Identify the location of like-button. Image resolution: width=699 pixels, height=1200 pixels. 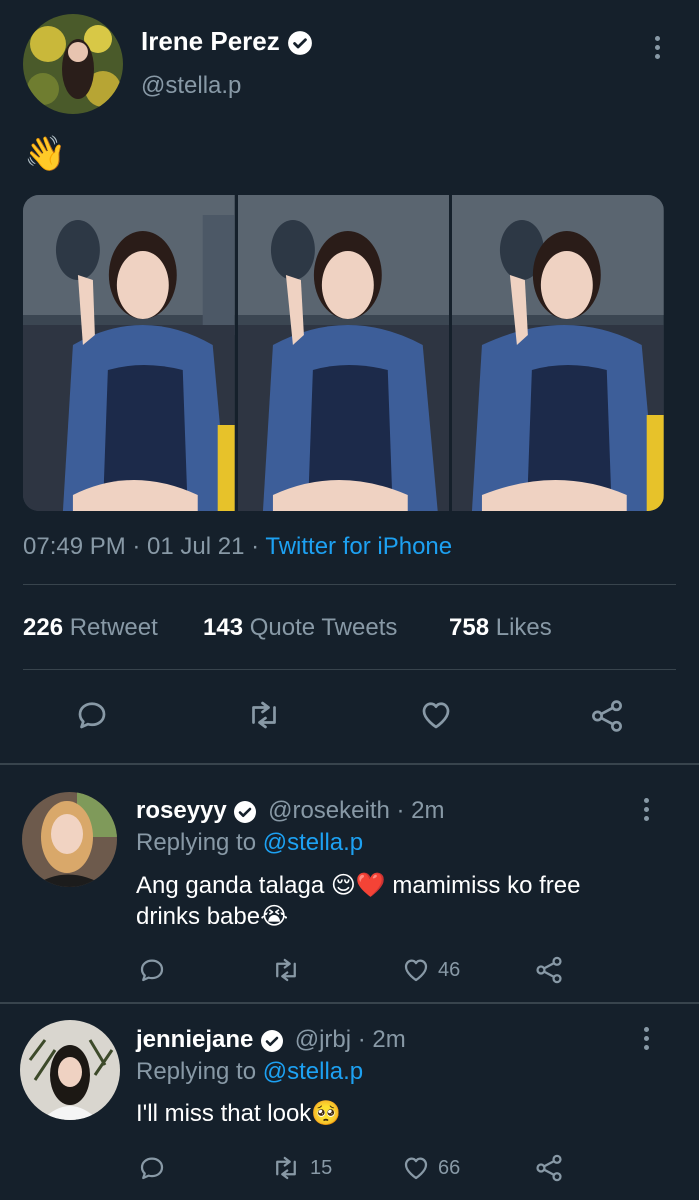
(436, 715).